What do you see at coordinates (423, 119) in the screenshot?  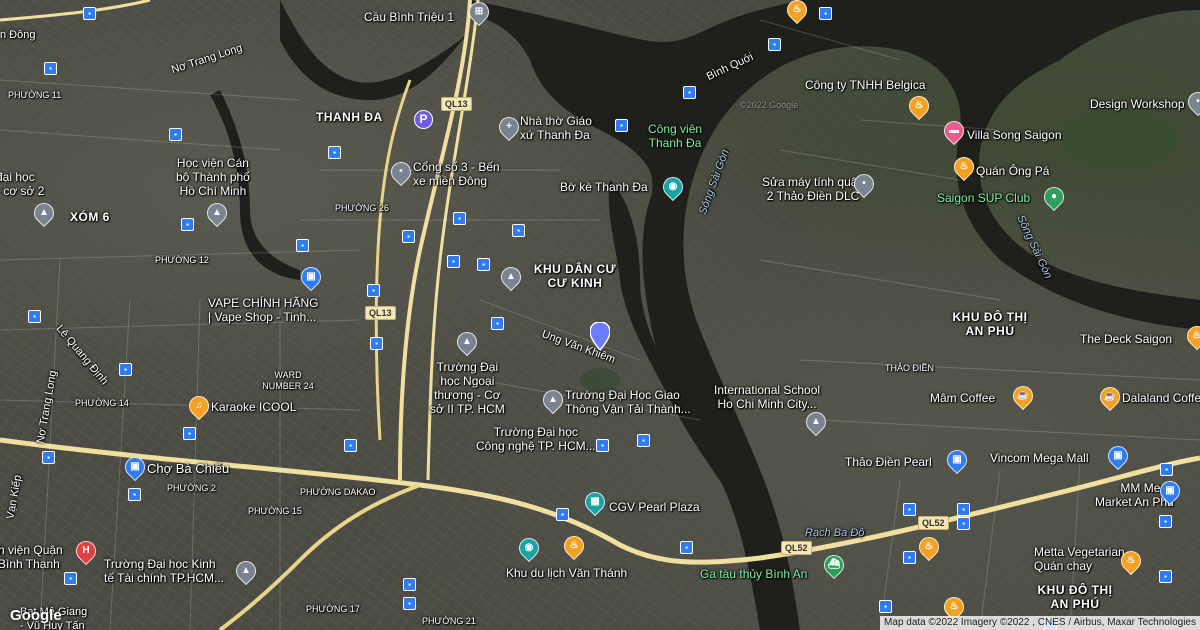 I see `parking-icon: P` at bounding box center [423, 119].